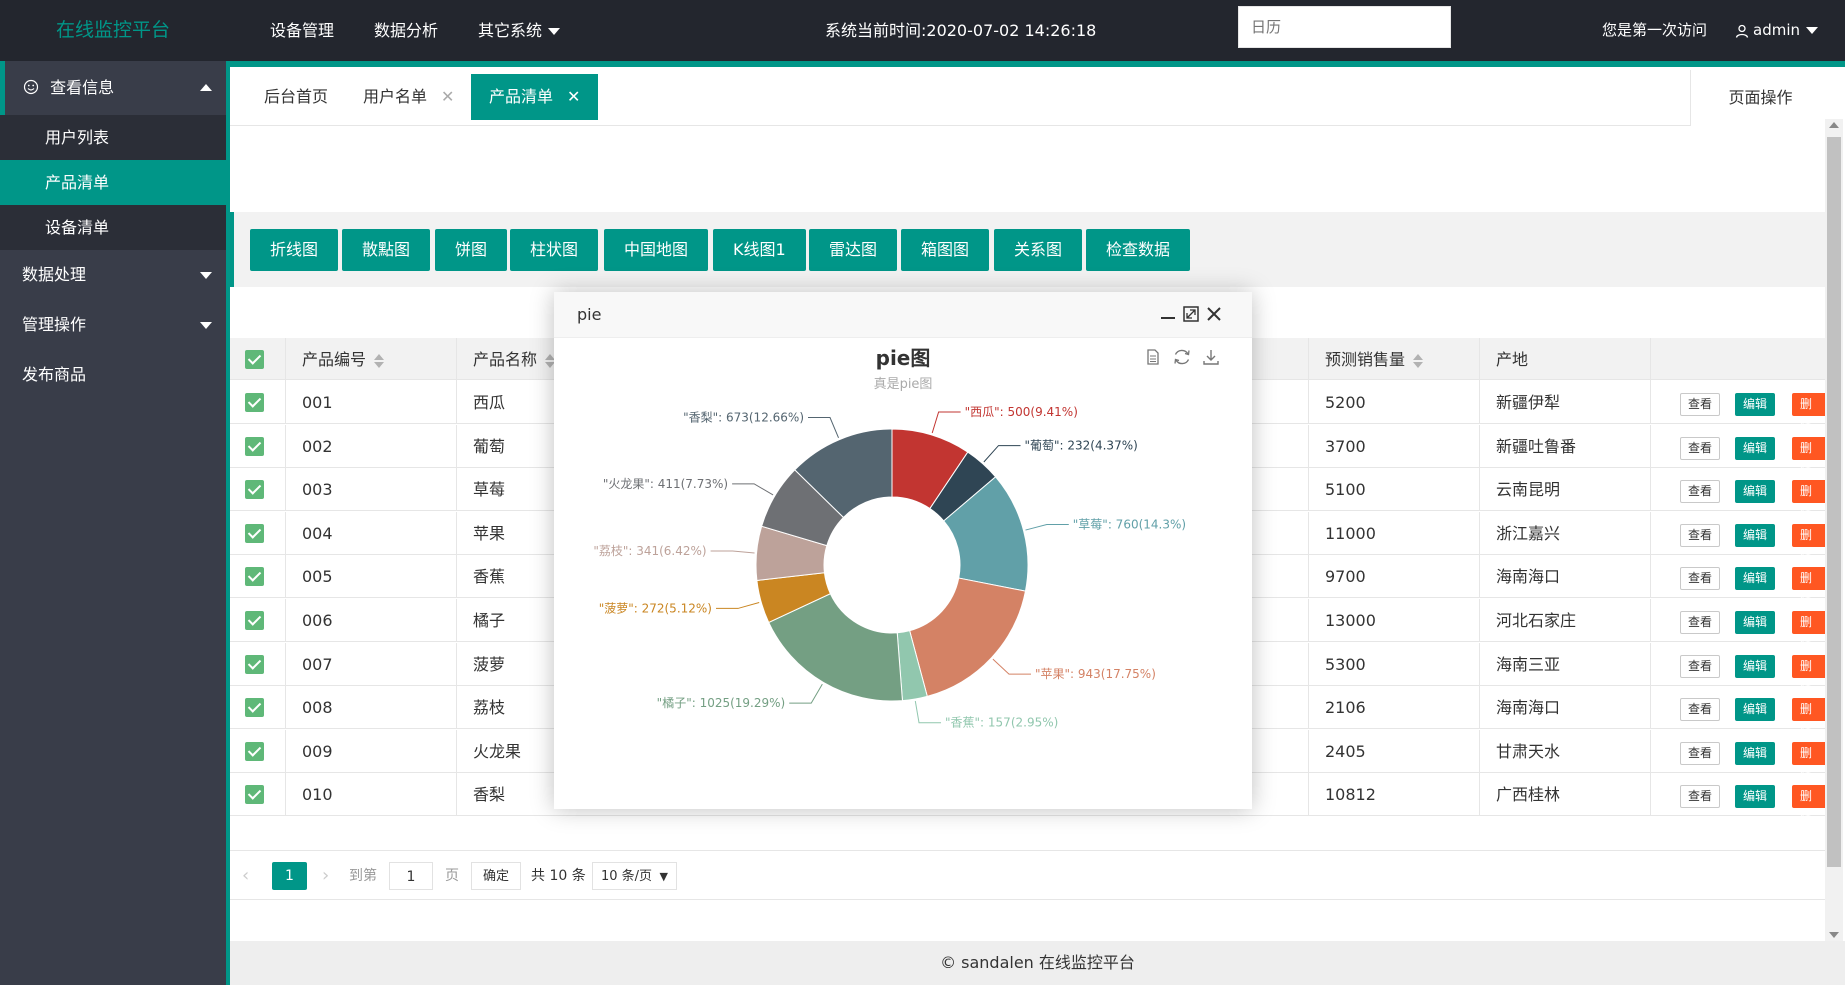  I want to click on prev-page-icon: ‹, so click(245, 876).